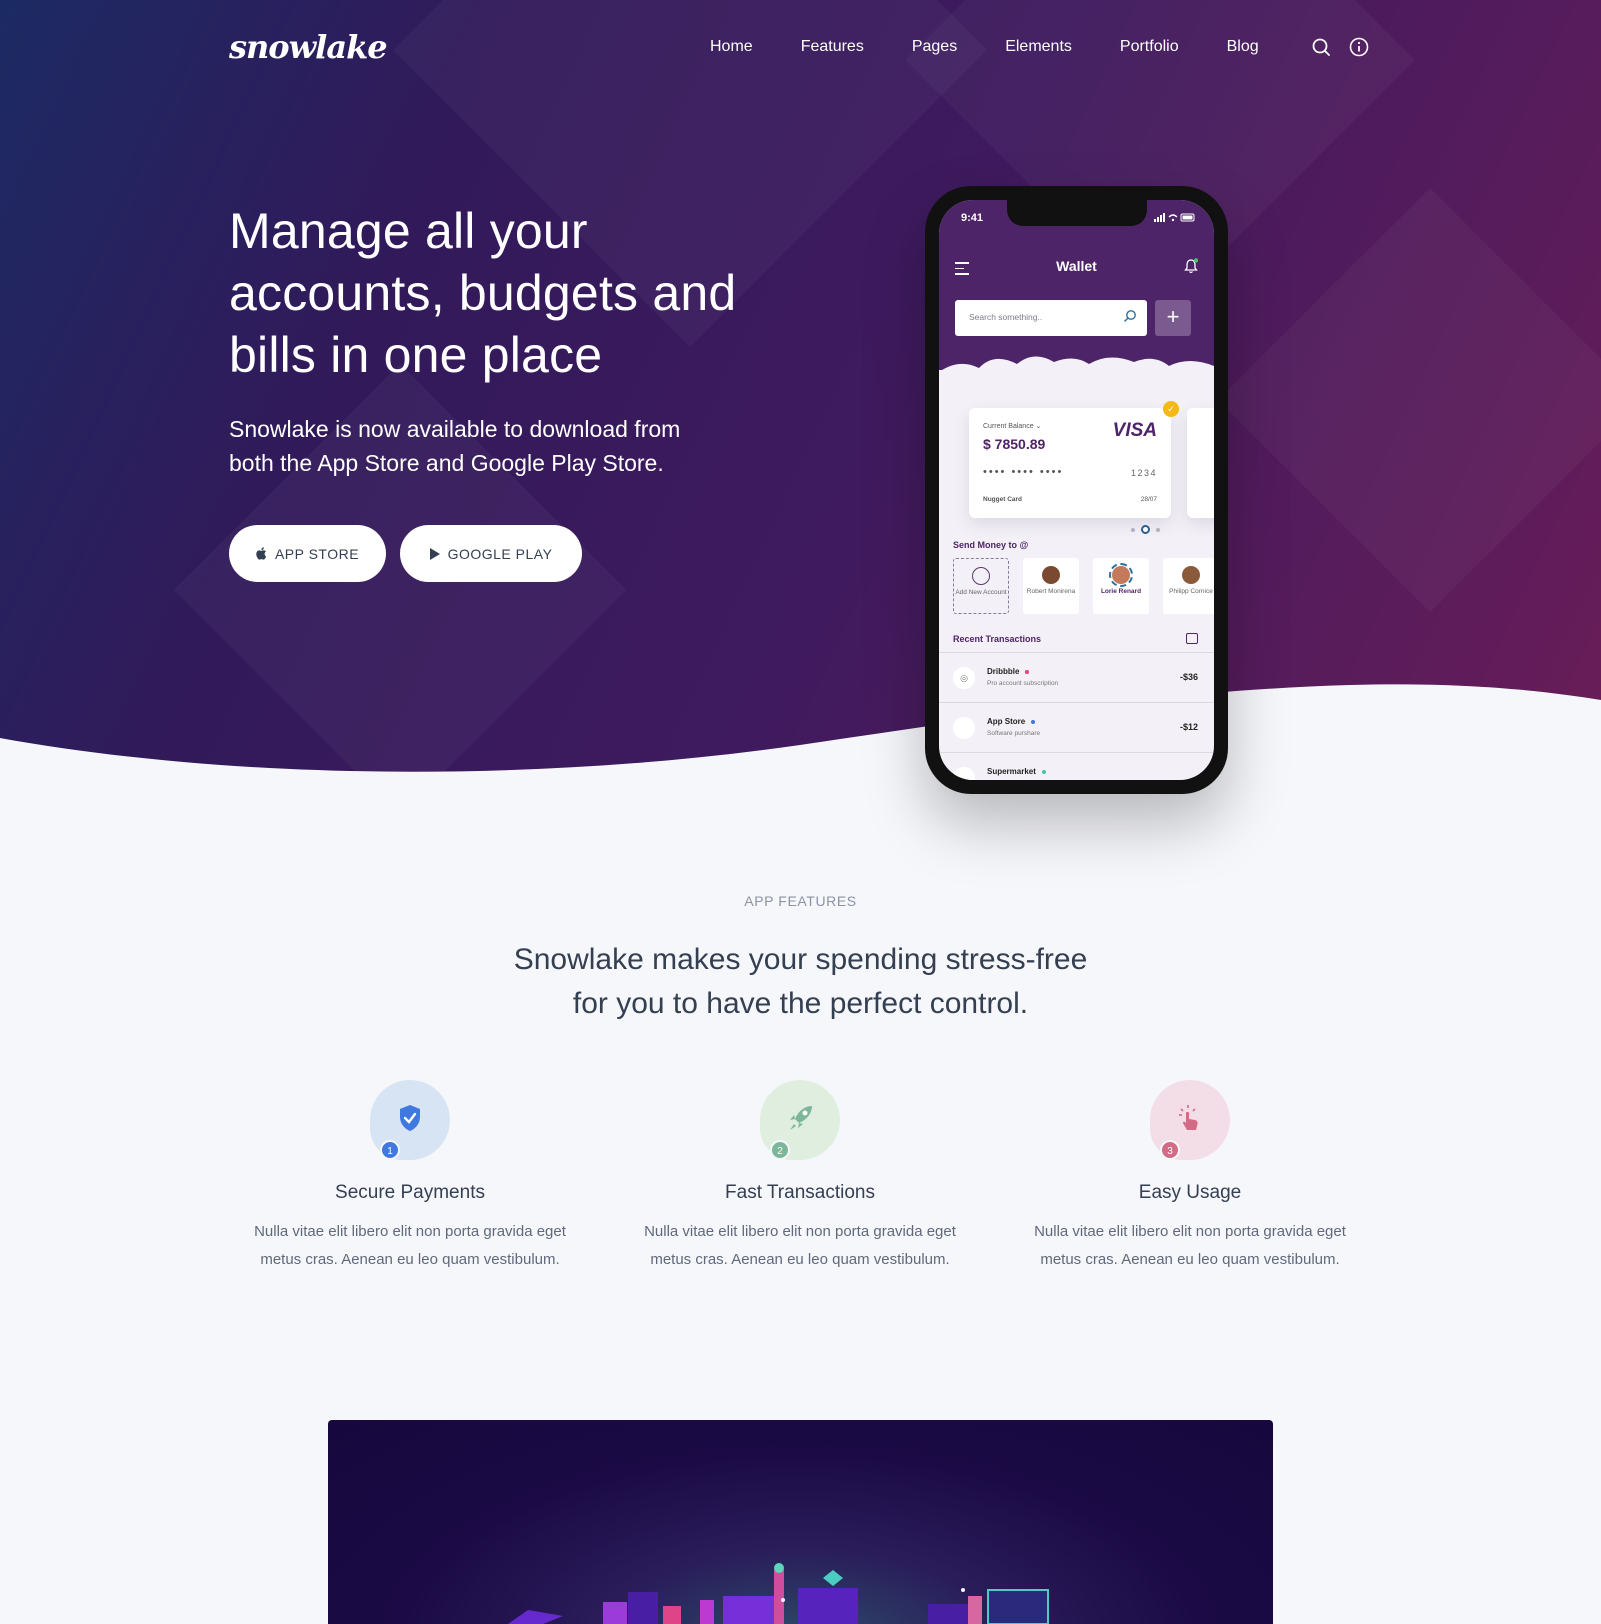  Describe the element at coordinates (778, 1593) in the screenshot. I see `city-illustration` at that location.